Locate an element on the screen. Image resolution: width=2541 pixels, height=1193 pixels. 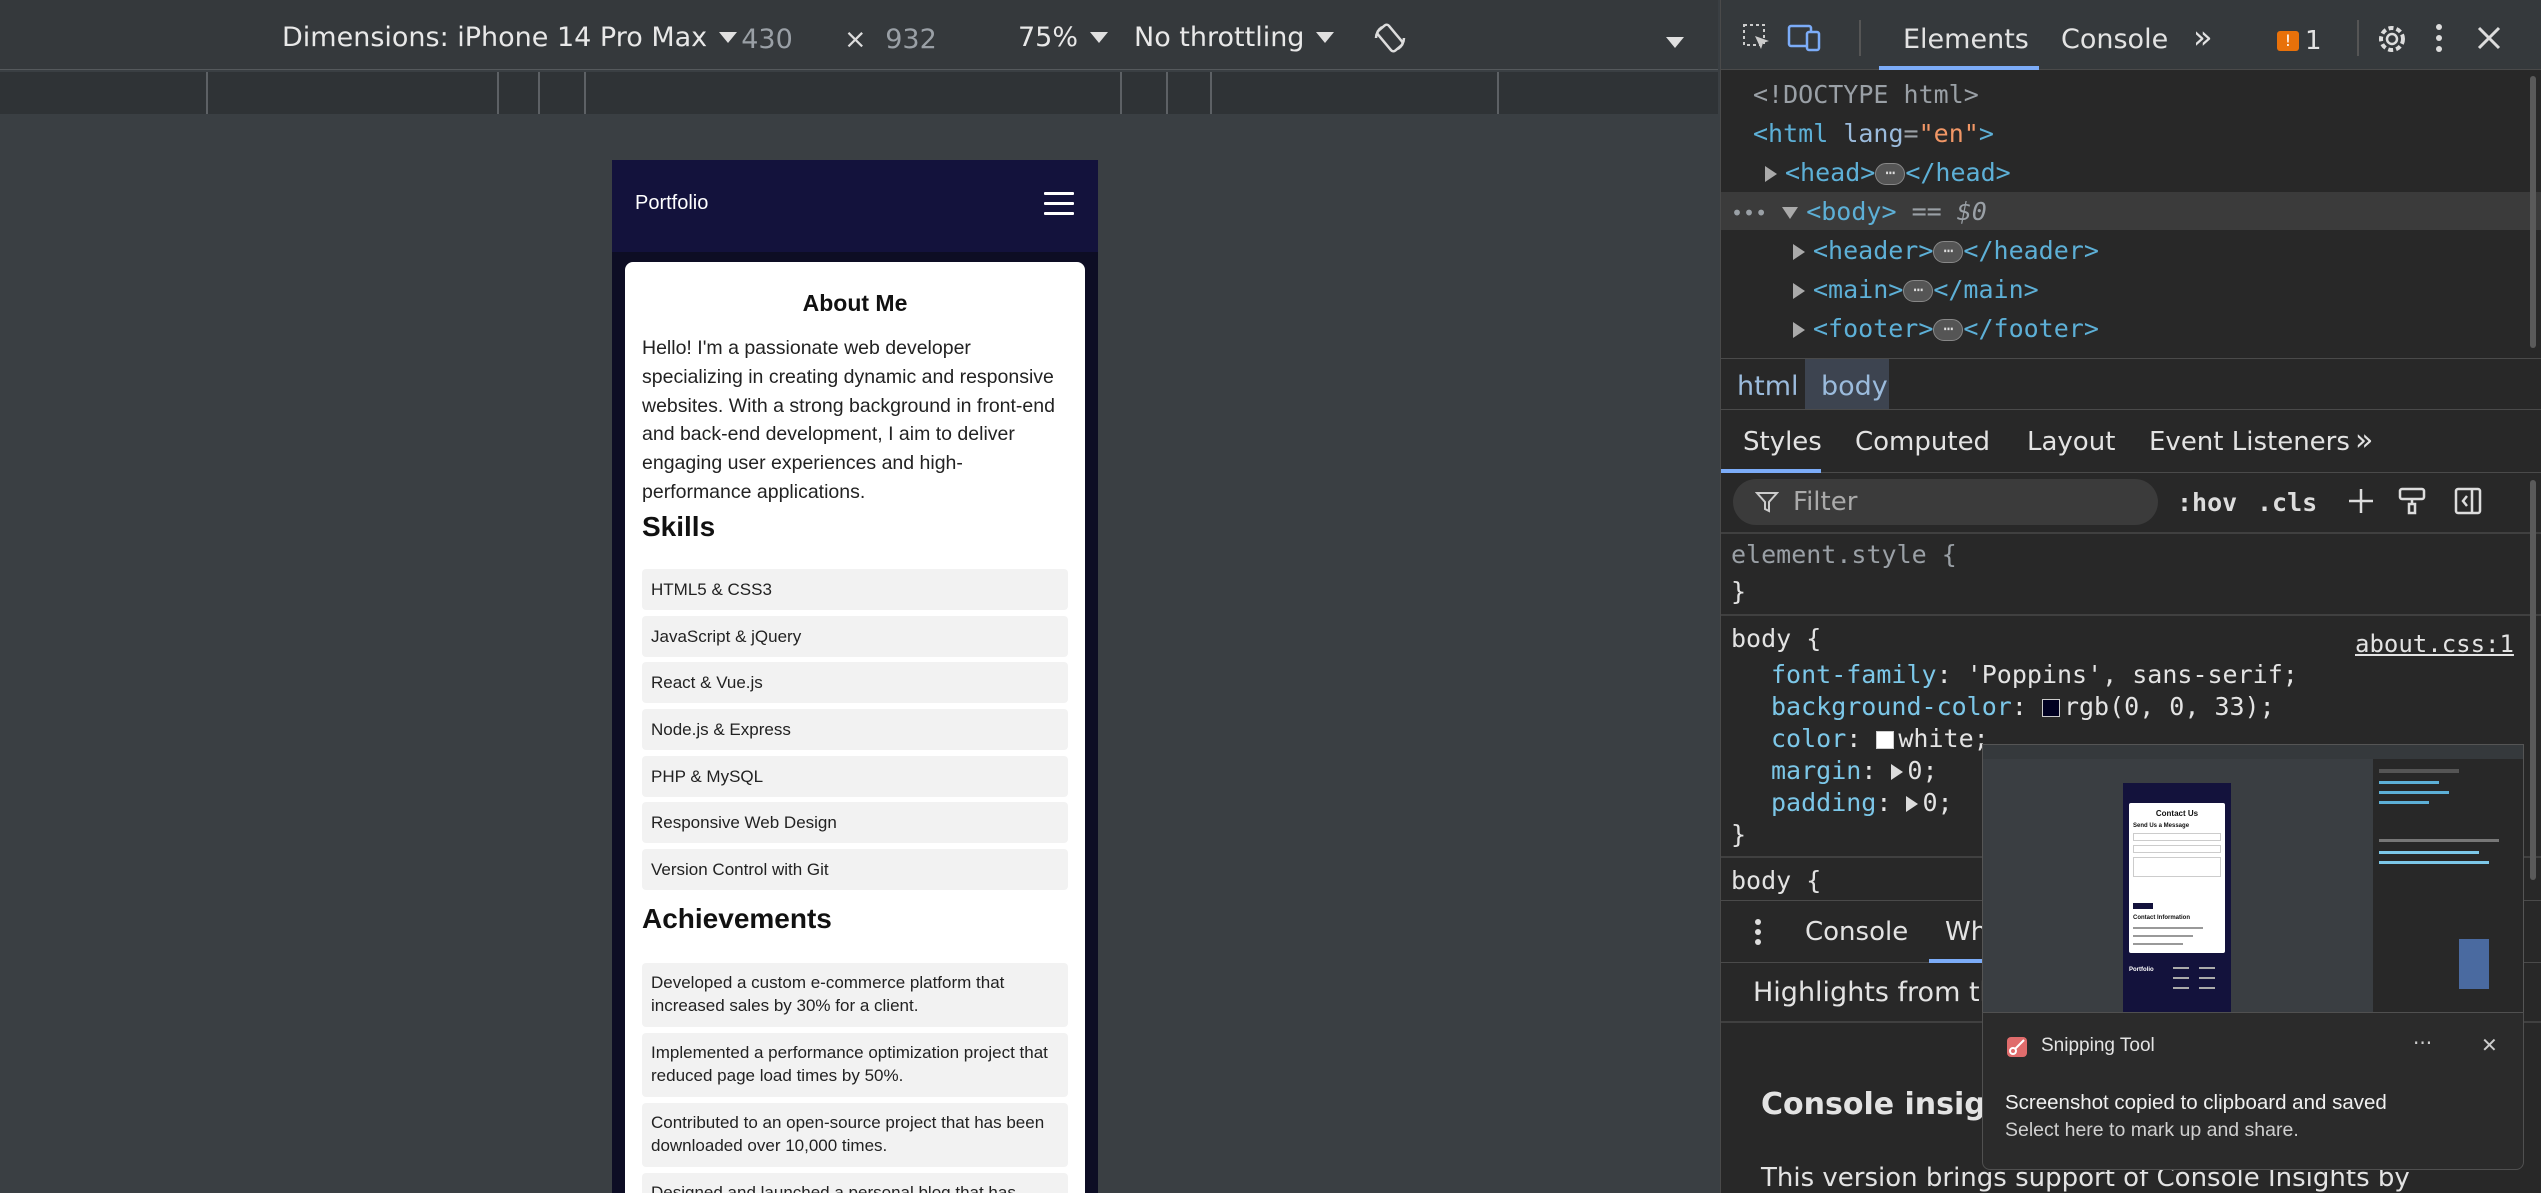
main-node: <main> ⋯ </main> is located at coordinates (1916, 289).